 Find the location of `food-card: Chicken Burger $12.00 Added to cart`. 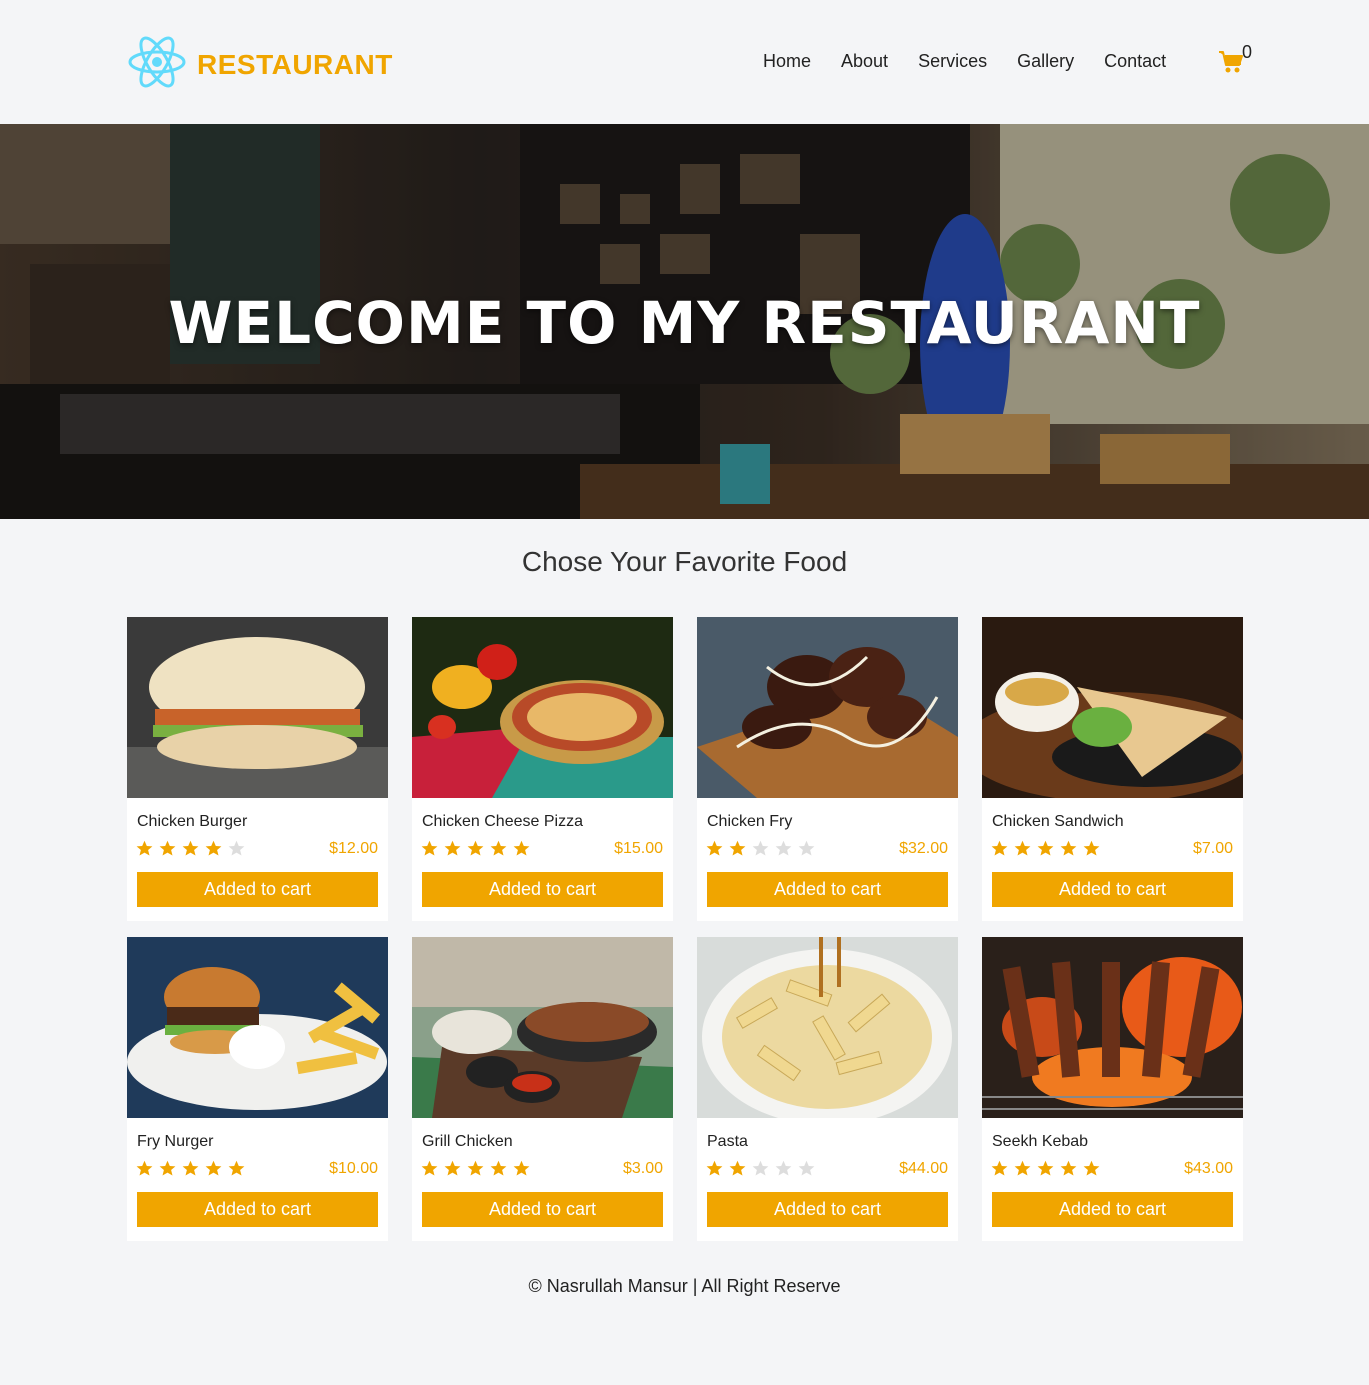

food-card: Chicken Burger $12.00 Added to cart is located at coordinates (257, 769).